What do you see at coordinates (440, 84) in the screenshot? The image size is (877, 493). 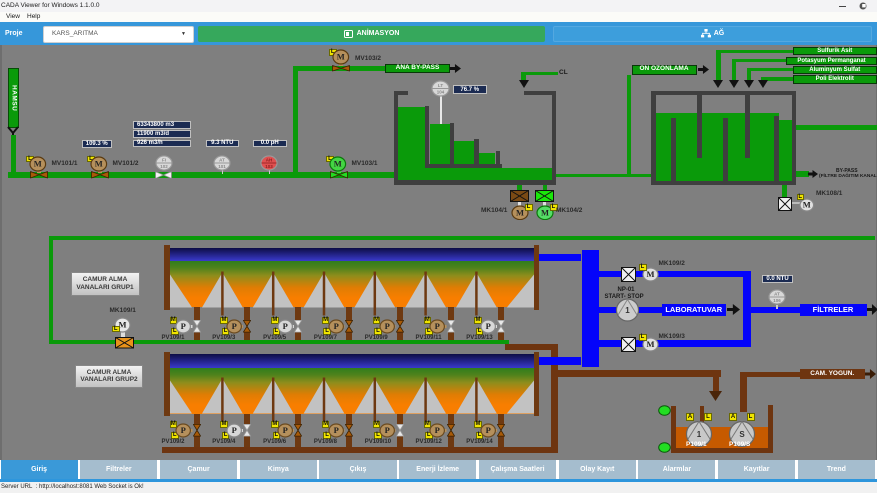 I see `svg-text: LT` at bounding box center [440, 84].